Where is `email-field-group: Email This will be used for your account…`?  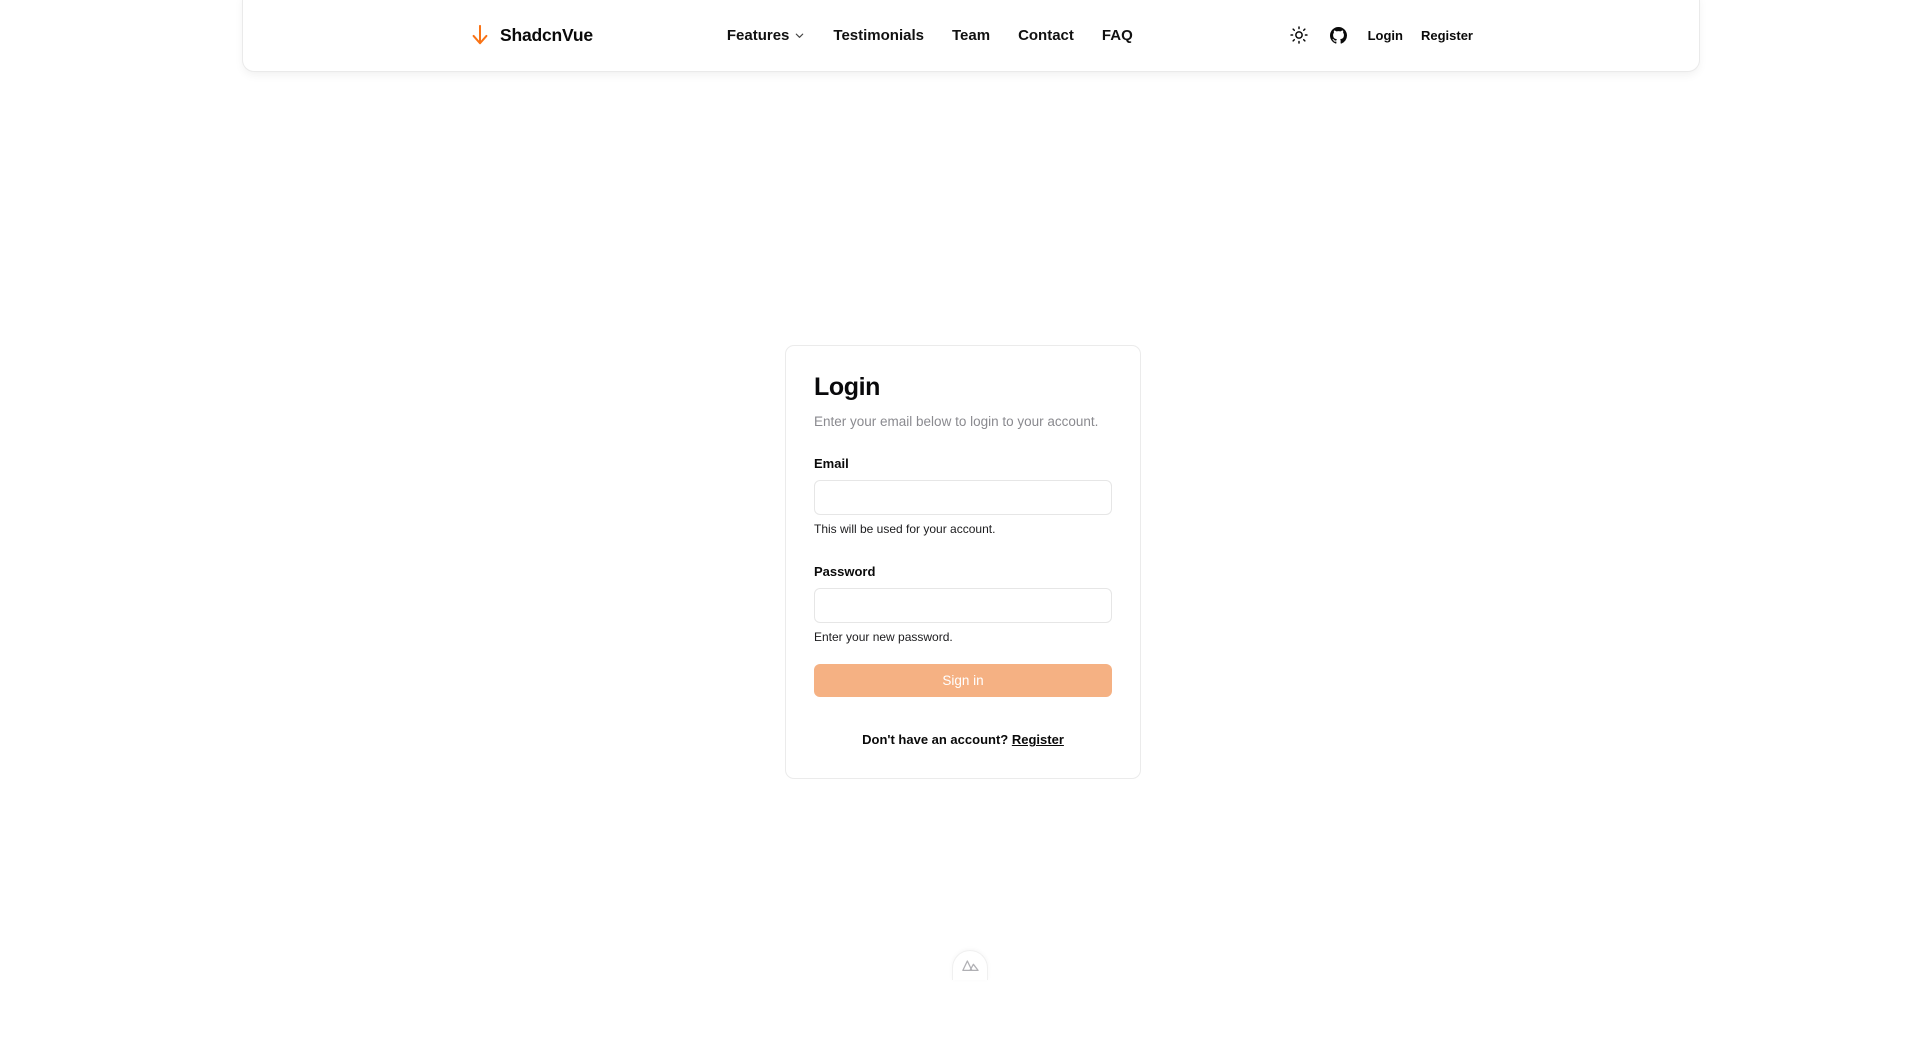 email-field-group: Email This will be used for your account… is located at coordinates (963, 497).